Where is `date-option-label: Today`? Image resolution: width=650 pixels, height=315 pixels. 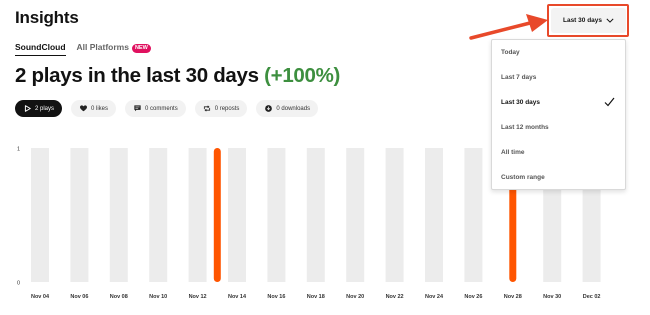 date-option-label: Today is located at coordinates (510, 52).